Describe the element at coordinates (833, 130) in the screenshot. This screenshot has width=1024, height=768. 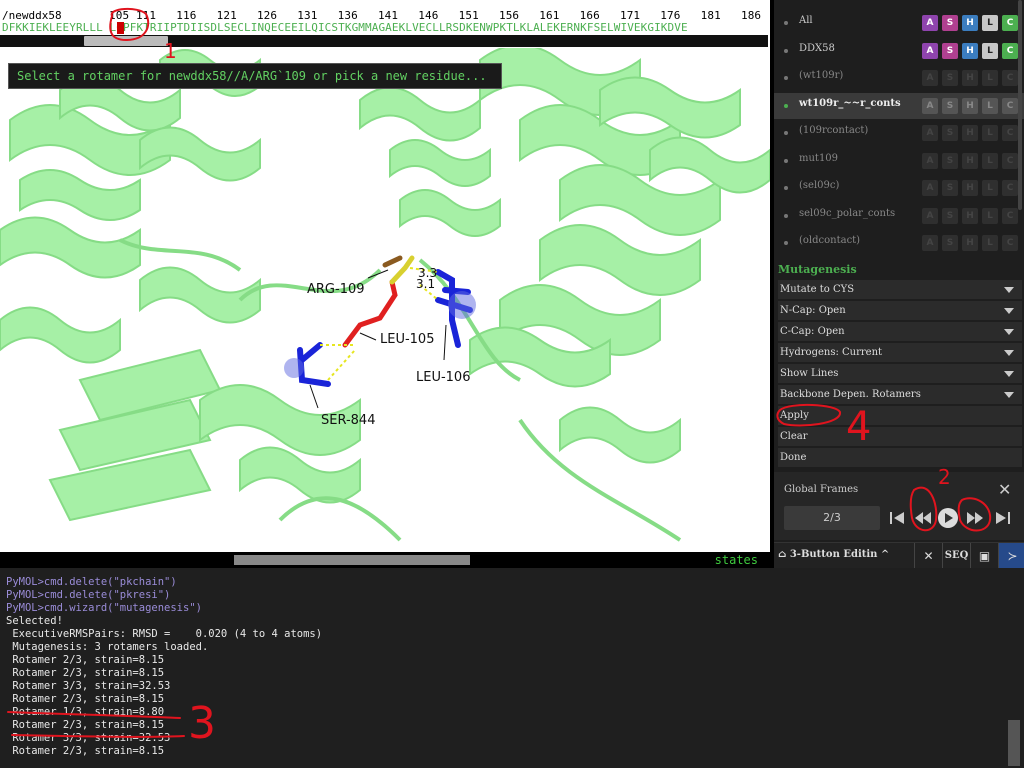
I see `object-name: (109rcontact)` at that location.